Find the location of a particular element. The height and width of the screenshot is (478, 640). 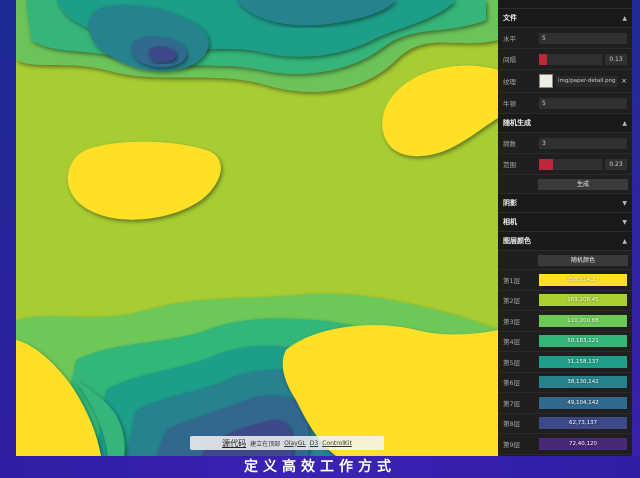

layer-color-row: 第6层 38,130,142 is located at coordinates (565, 383).